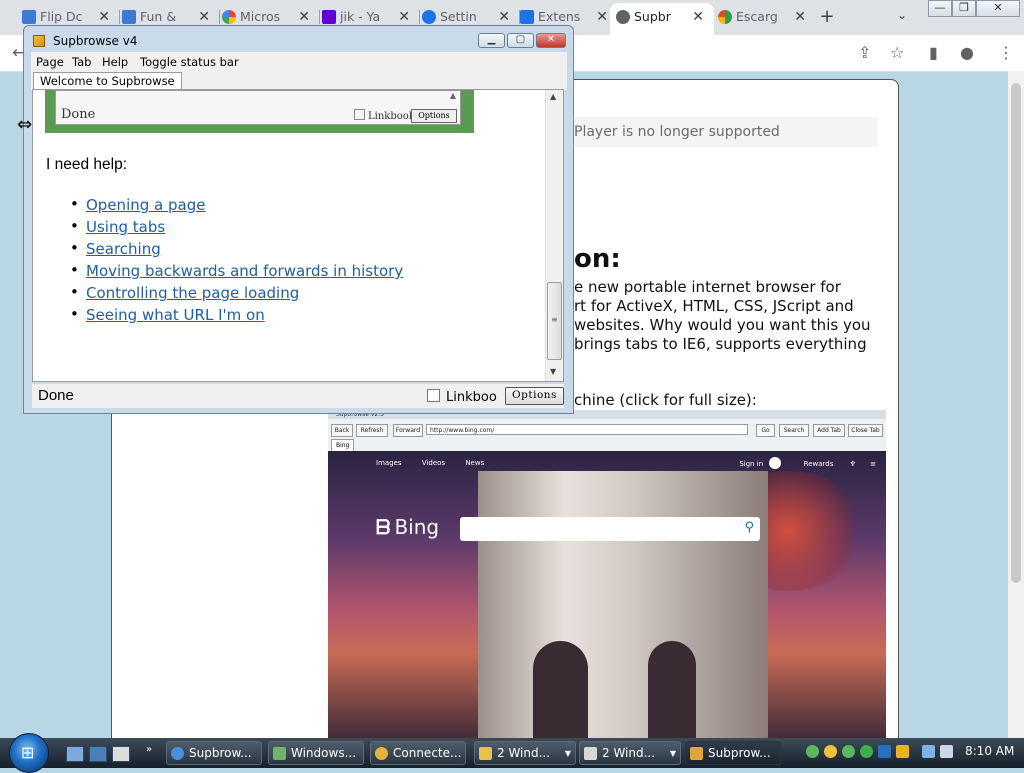 This screenshot has height=773, width=1024. I want to click on accessibility-icon, so click(884, 751).